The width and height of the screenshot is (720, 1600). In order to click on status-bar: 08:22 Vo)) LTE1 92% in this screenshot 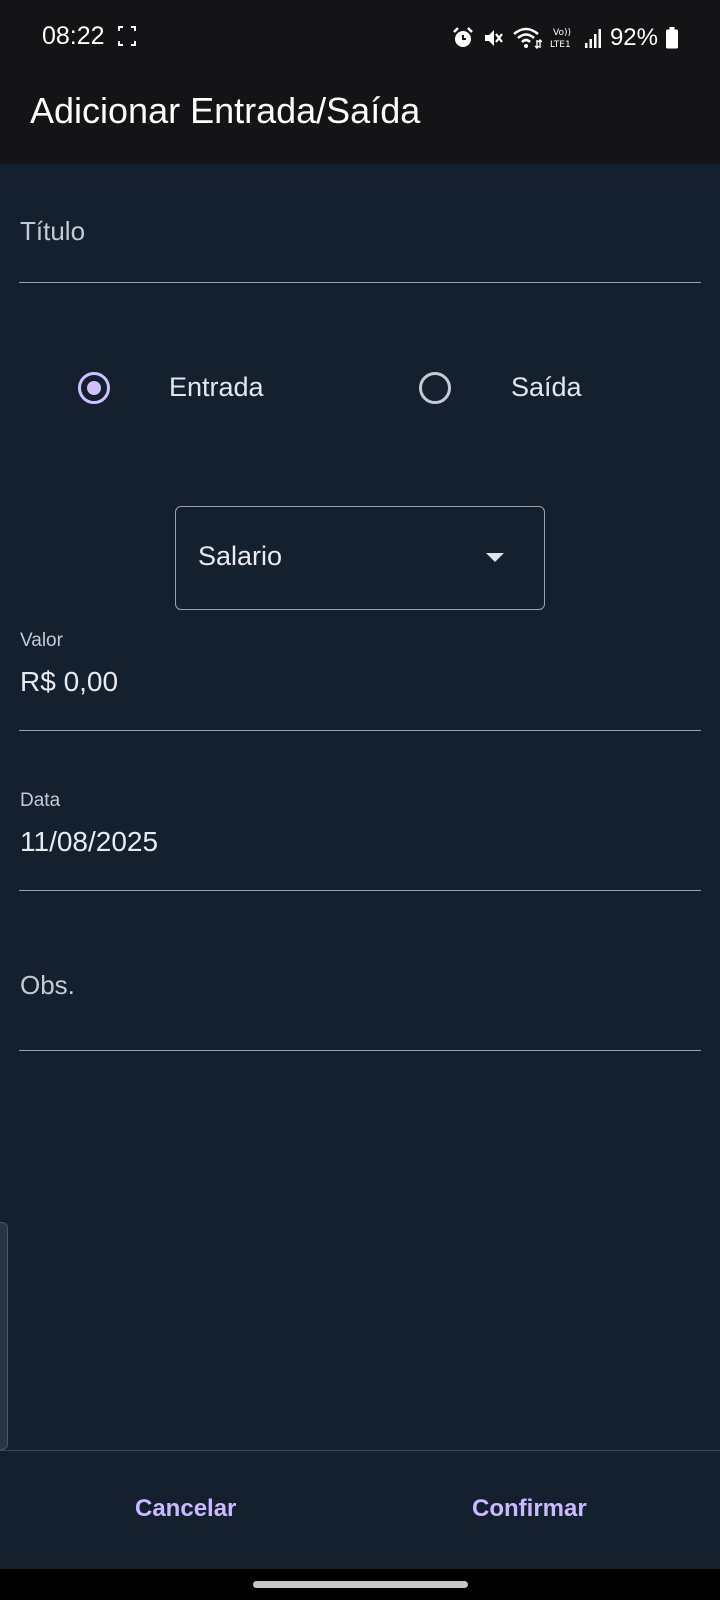, I will do `click(360, 38)`.